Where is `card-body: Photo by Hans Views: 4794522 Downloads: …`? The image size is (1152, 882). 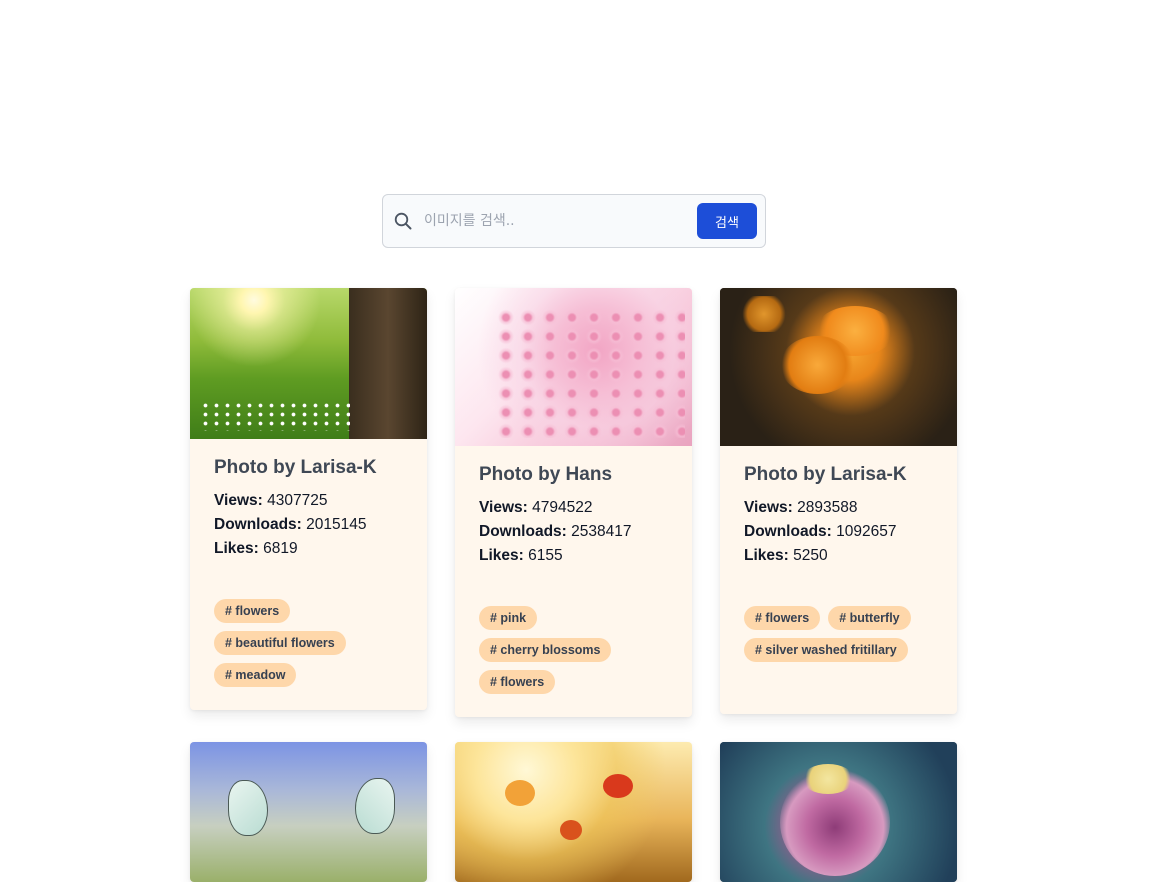 card-body: Photo by Hans Views: 4794522 Downloads: … is located at coordinates (573, 581).